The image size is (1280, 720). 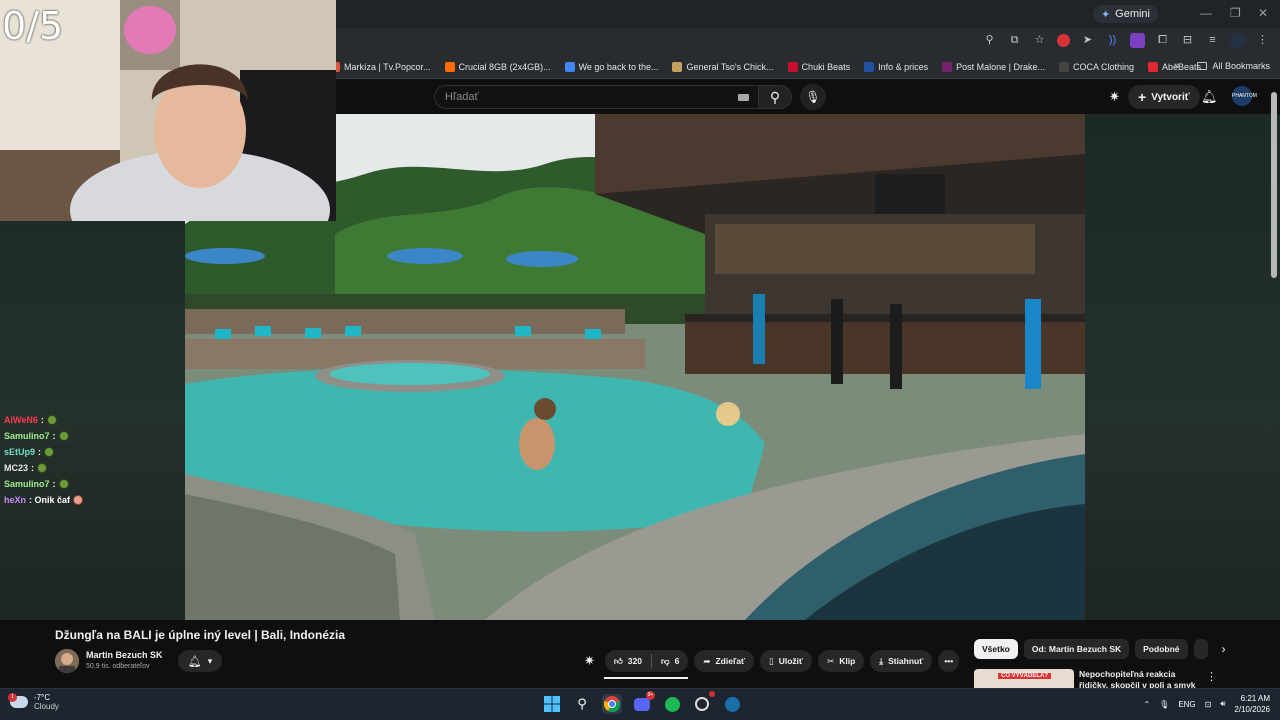 What do you see at coordinates (18, 700) in the screenshot?
I see `cloud-icon: 1` at bounding box center [18, 700].